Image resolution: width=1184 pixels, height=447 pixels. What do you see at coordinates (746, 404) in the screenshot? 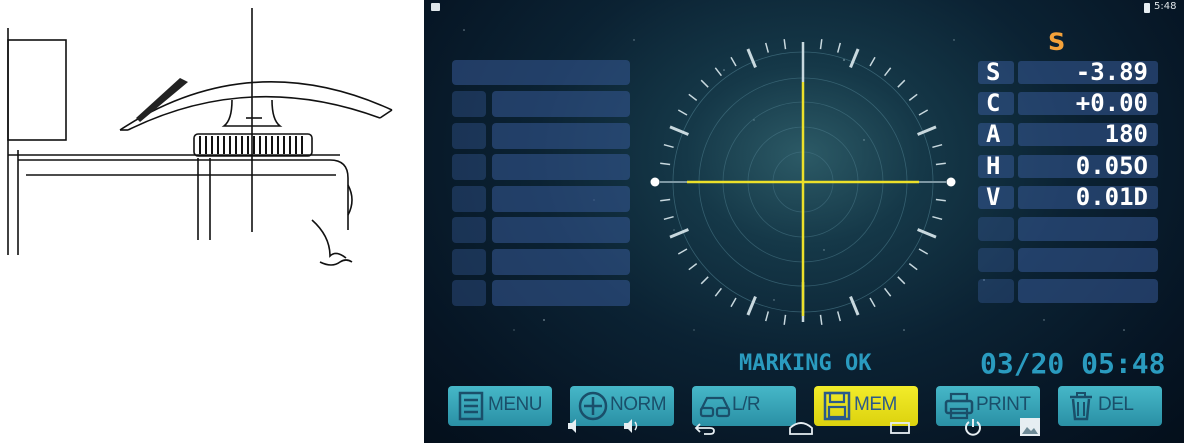
I see `left-right-button-label: L/R` at bounding box center [746, 404].